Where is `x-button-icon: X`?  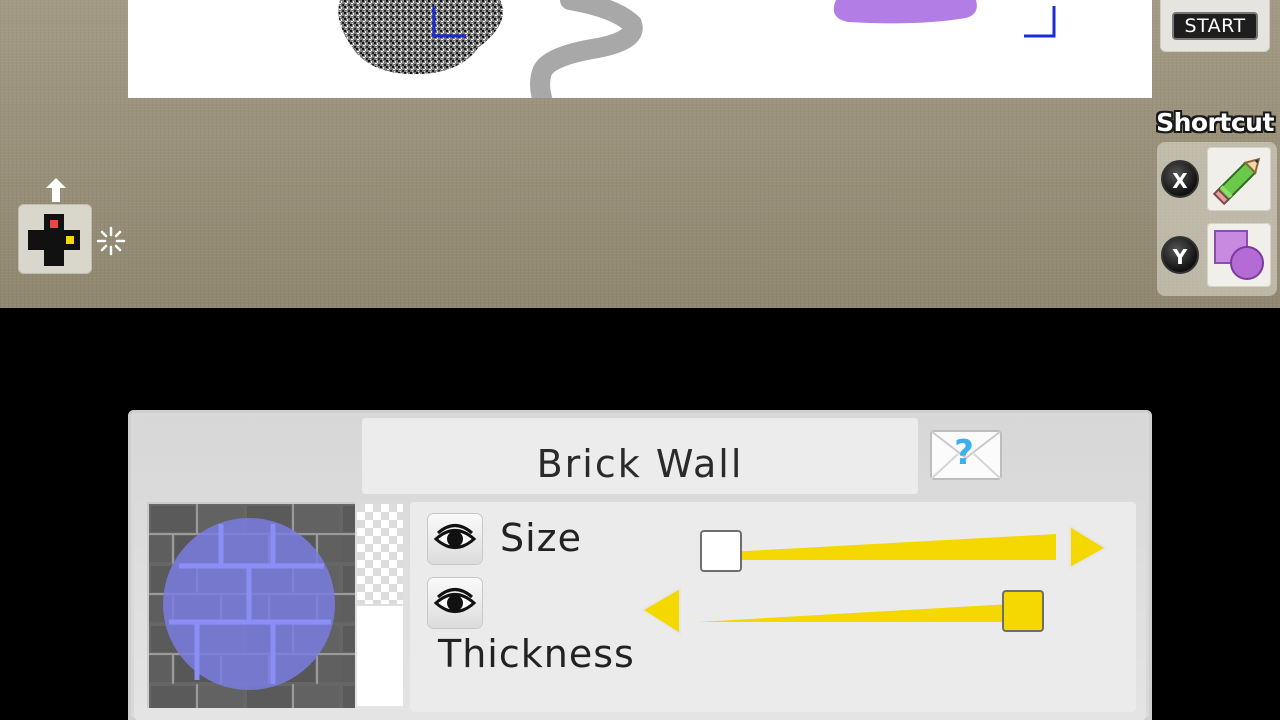
x-button-icon: X is located at coordinates (1180, 179).